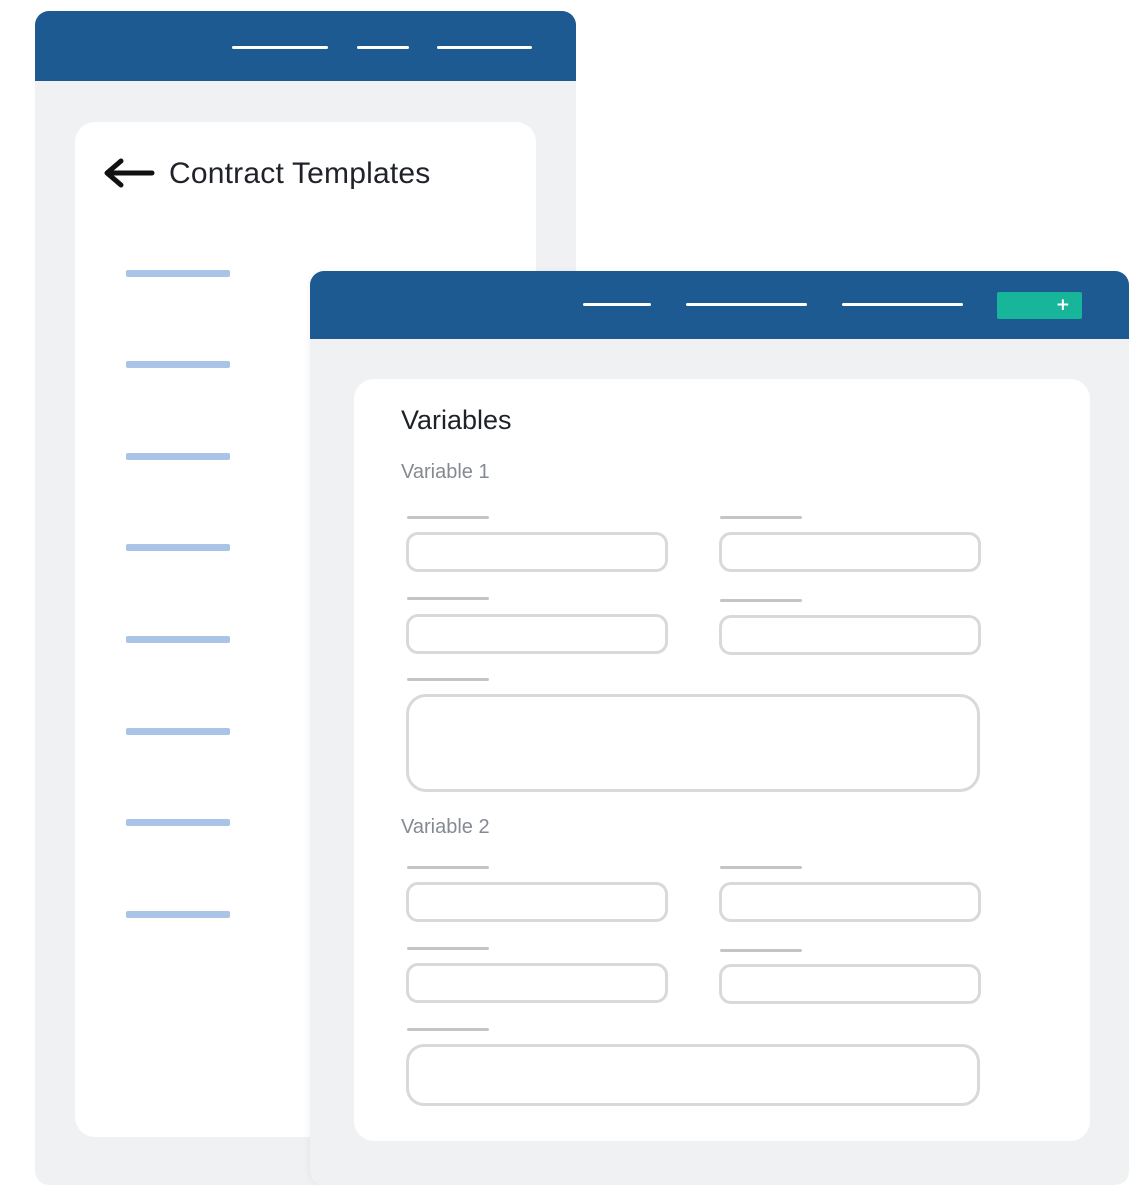 The width and height of the screenshot is (1129, 1185). I want to click on back-window-titlebar, so click(305, 46).